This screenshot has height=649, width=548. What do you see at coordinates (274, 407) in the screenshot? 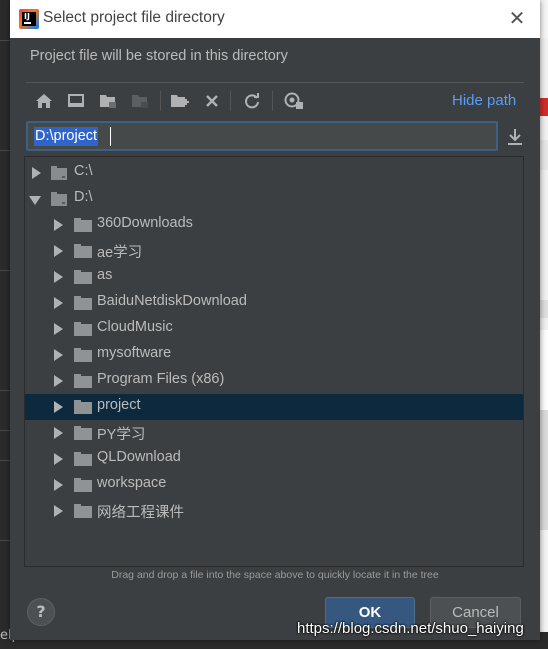
I see `tree-row-folder-selected: project` at bounding box center [274, 407].